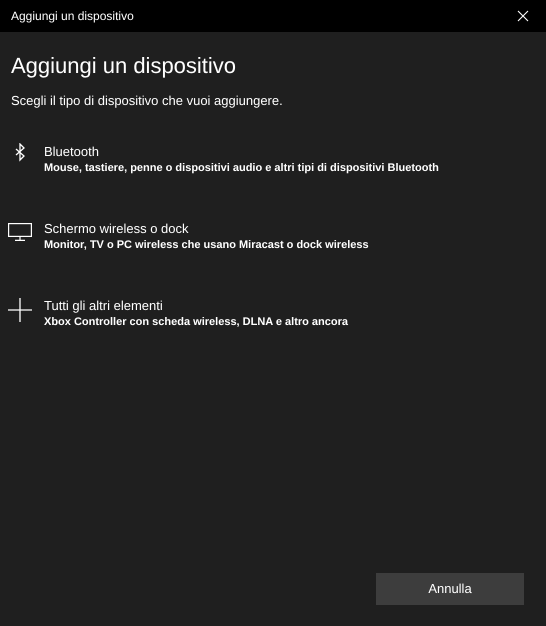  What do you see at coordinates (124, 66) in the screenshot?
I see `dialog-heading: Aggiungi un dispositivo` at bounding box center [124, 66].